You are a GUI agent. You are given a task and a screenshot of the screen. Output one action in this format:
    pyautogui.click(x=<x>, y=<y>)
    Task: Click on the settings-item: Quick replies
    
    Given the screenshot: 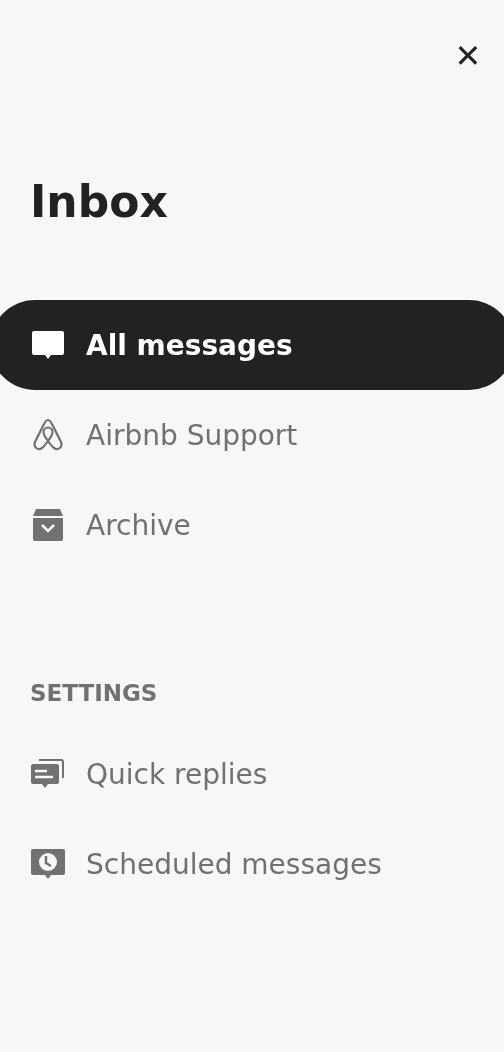 What is the action you would take?
    pyautogui.click(x=252, y=774)
    